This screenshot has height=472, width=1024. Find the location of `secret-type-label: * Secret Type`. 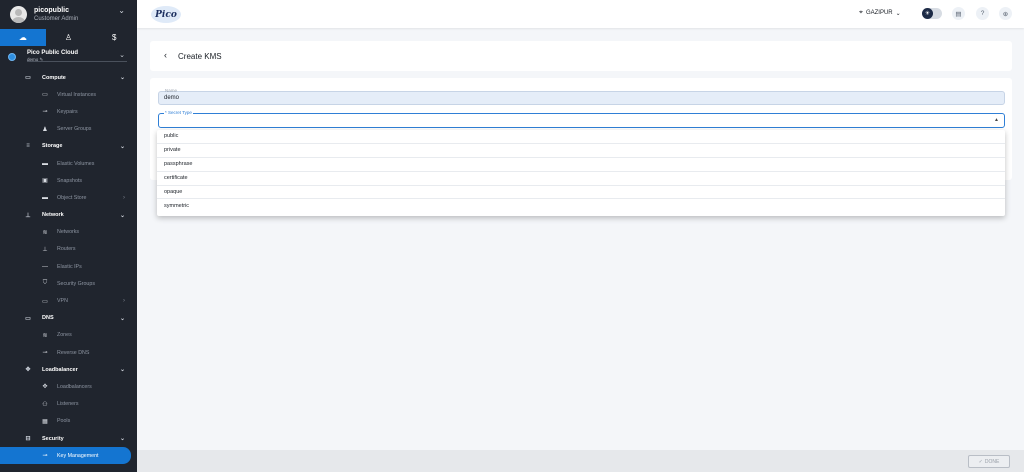

secret-type-label: * Secret Type is located at coordinates (178, 112).